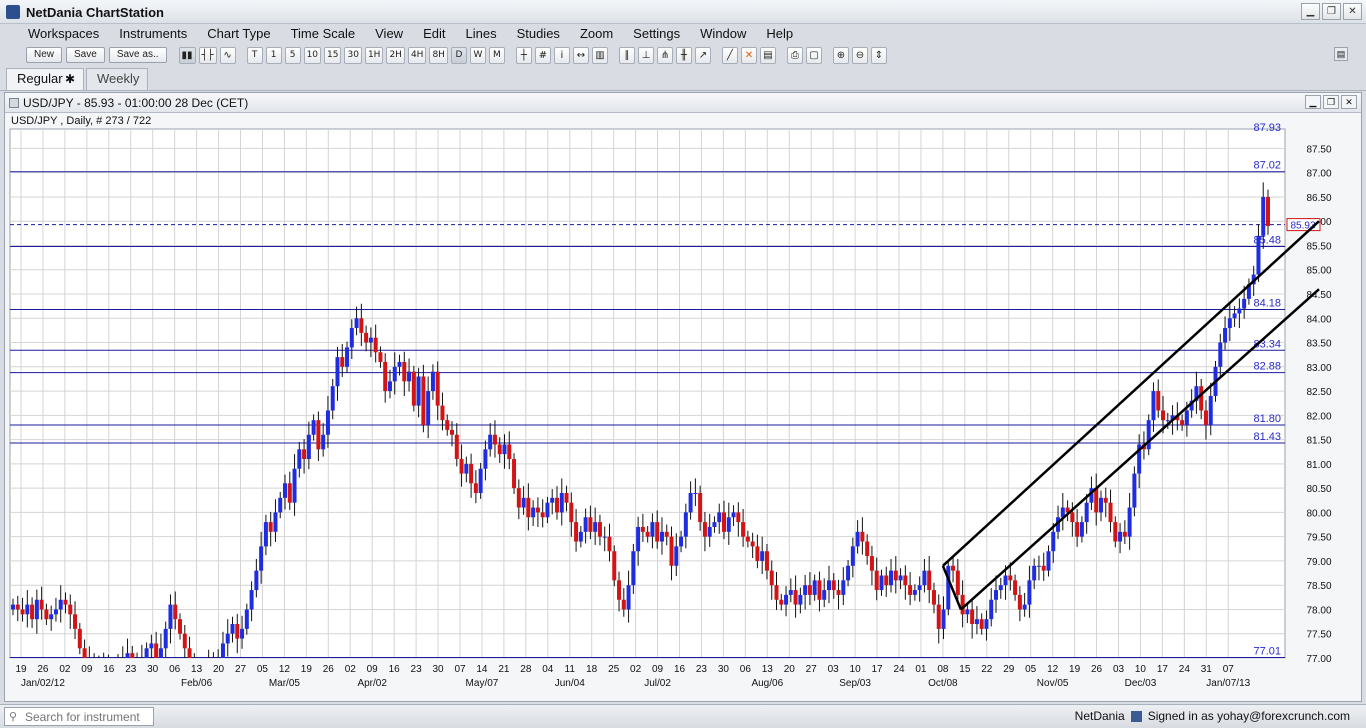 The image size is (1366, 728). I want to click on timescale-30m-button: 30, so click(353, 55).